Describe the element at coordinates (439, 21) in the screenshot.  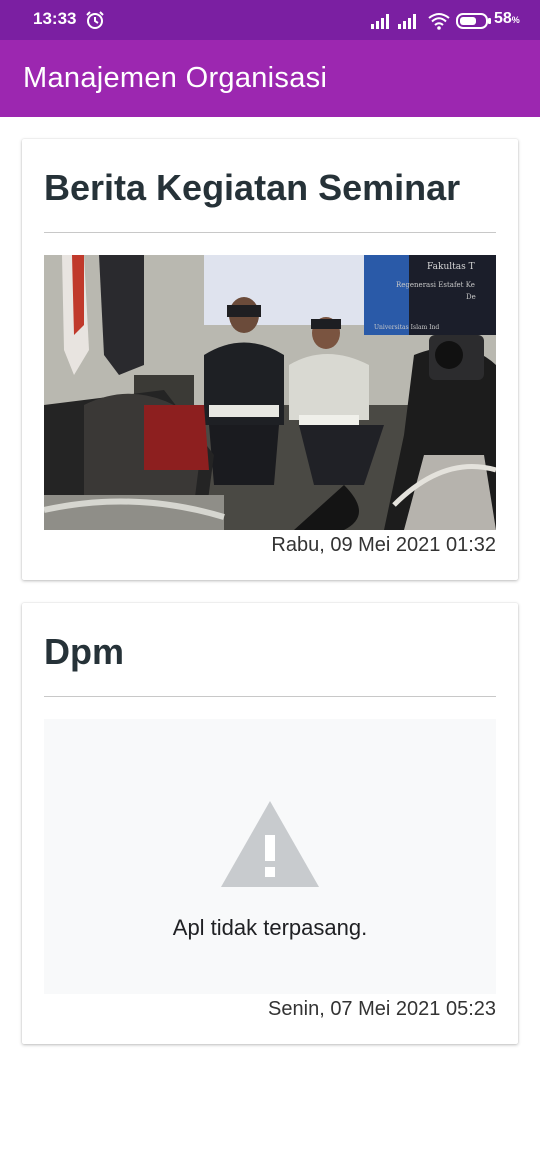
I see `wifi-icon` at that location.